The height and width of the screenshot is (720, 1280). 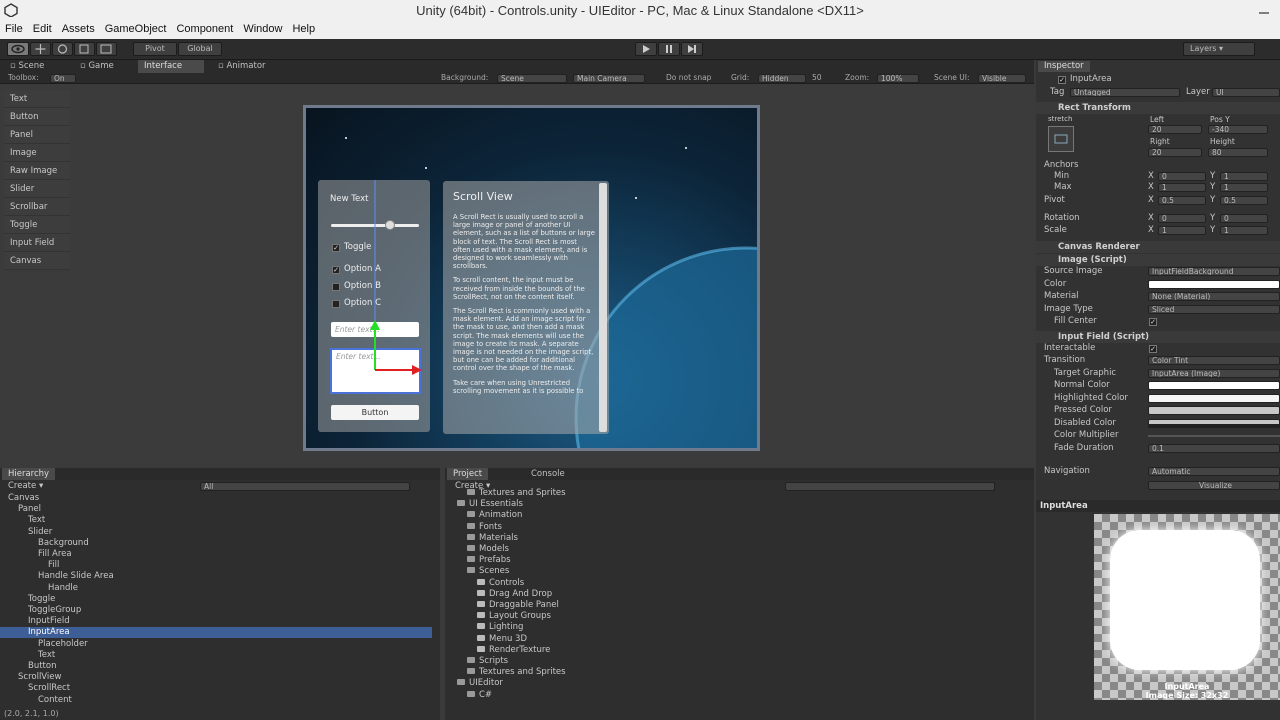 What do you see at coordinates (735, 661) in the screenshot?
I see `project-item: Scripts` at bounding box center [735, 661].